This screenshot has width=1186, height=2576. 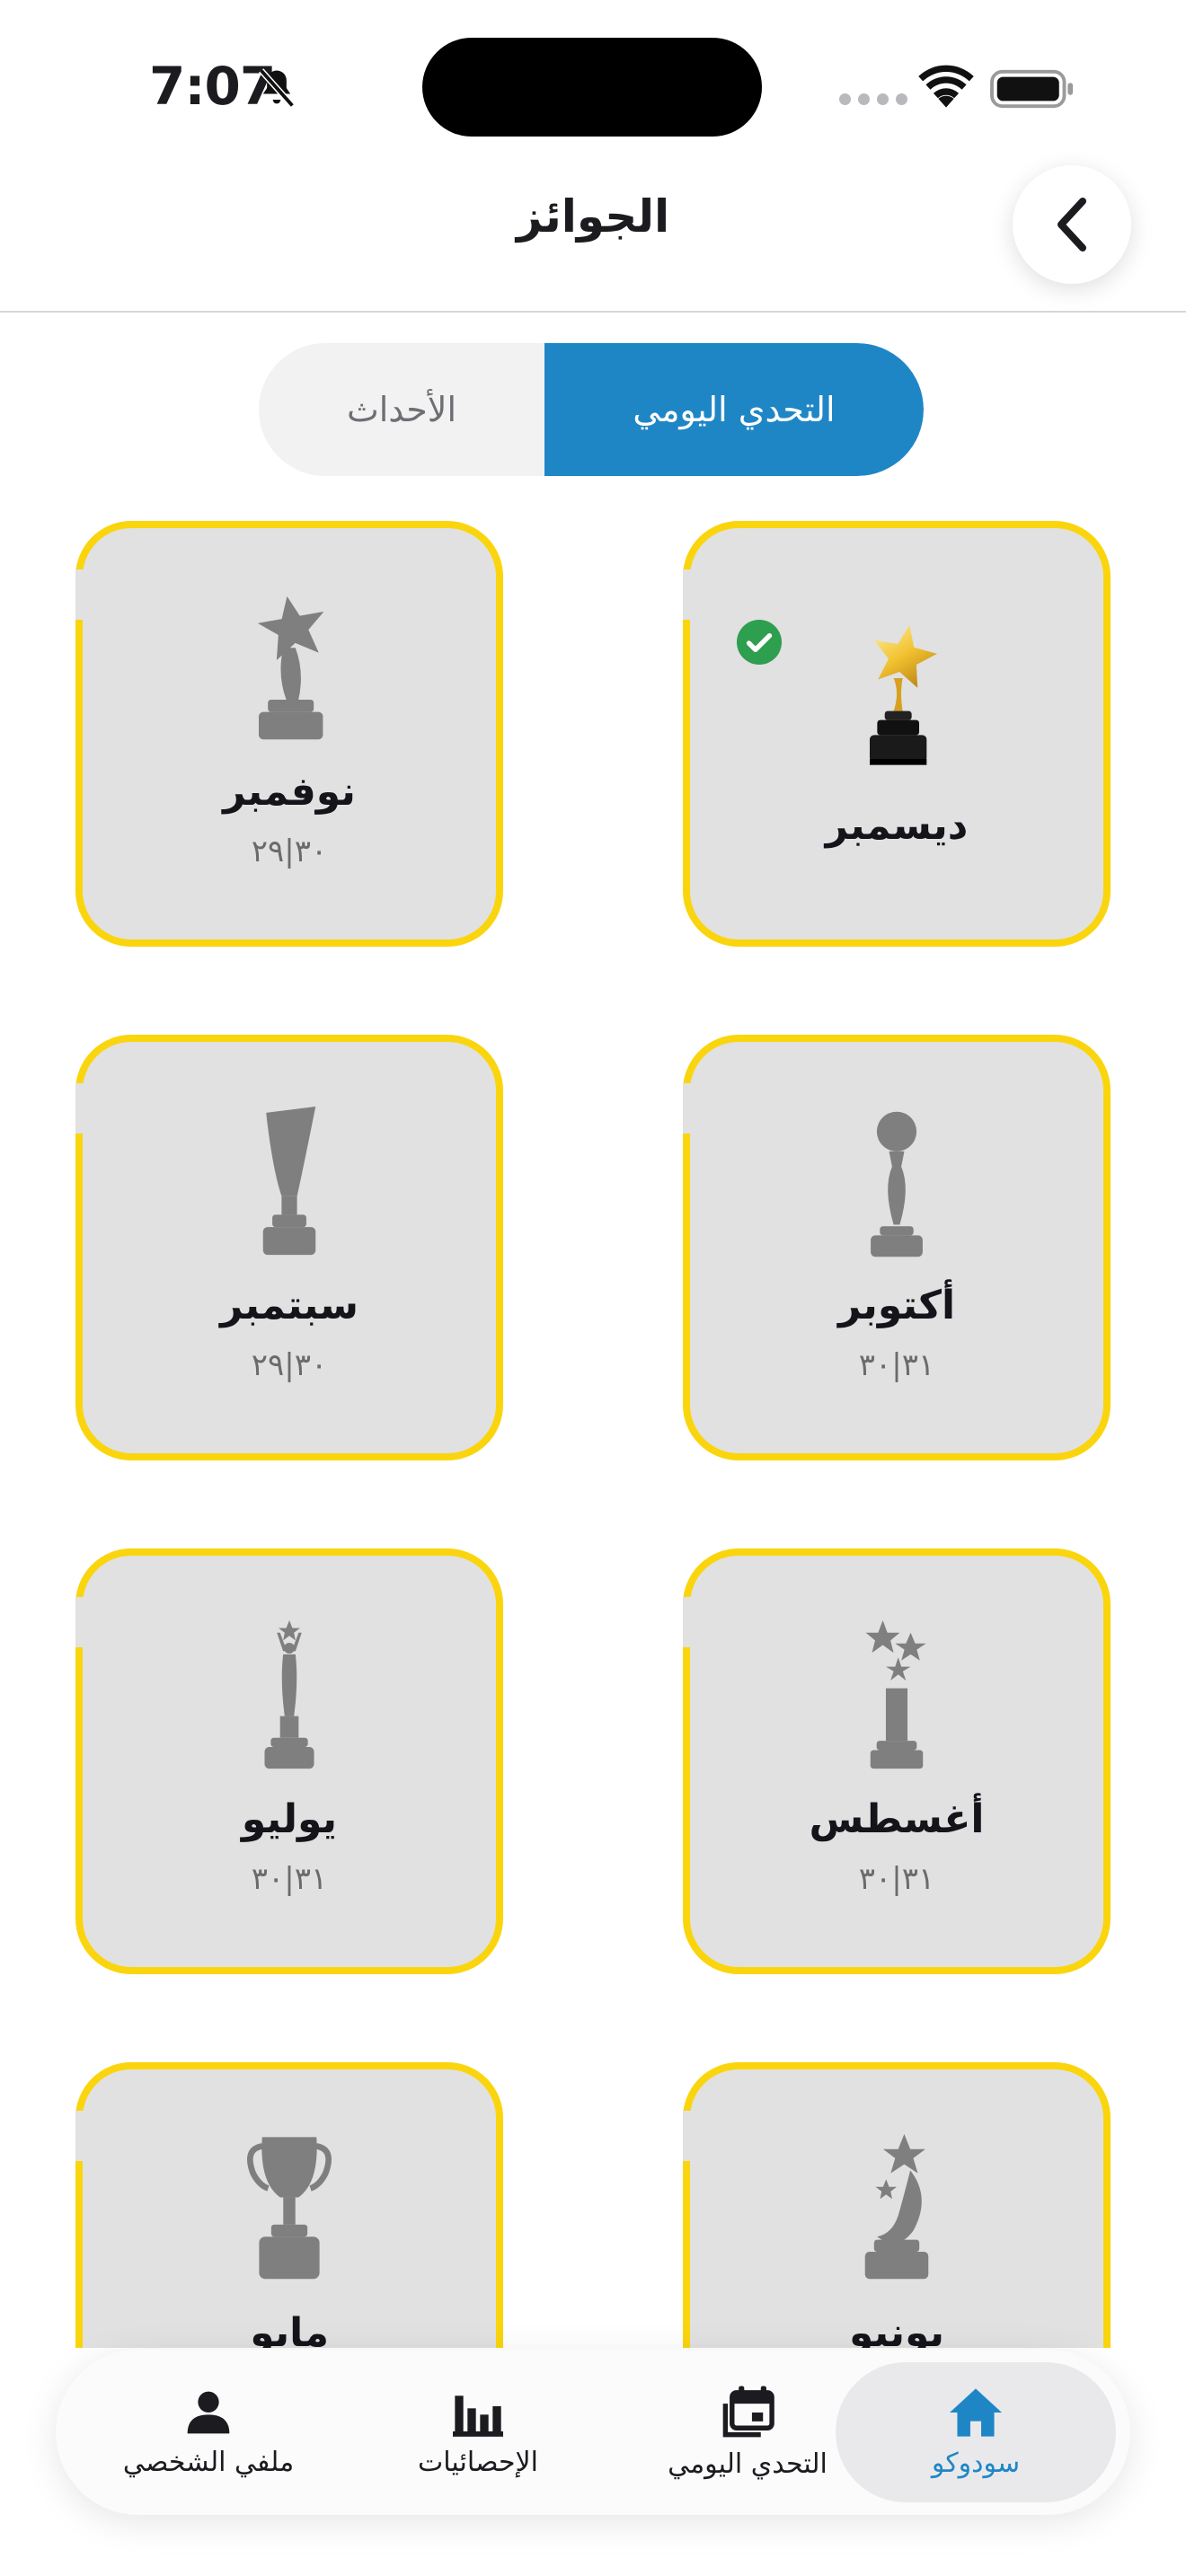 I want to click on award-name: سبتمبر, so click(x=289, y=1305).